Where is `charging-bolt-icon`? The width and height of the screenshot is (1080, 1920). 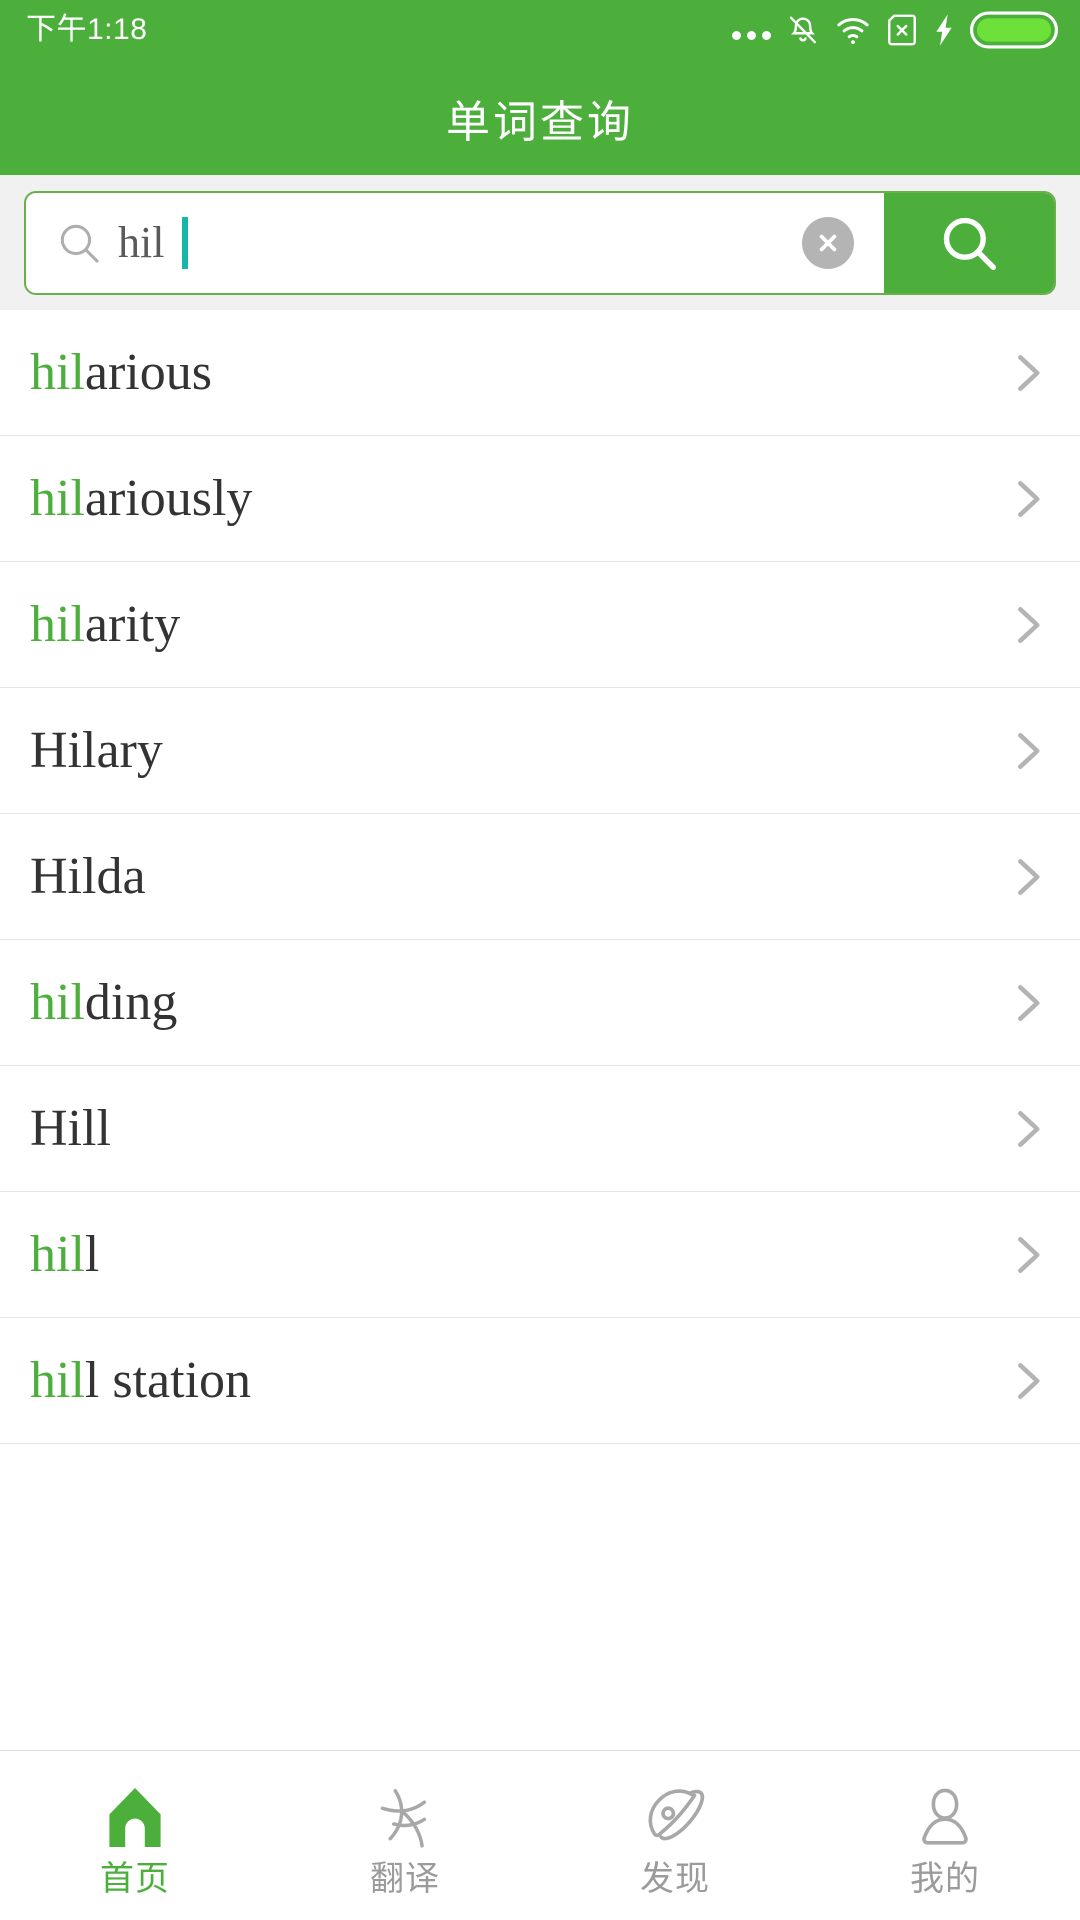
charging-bolt-icon is located at coordinates (944, 30).